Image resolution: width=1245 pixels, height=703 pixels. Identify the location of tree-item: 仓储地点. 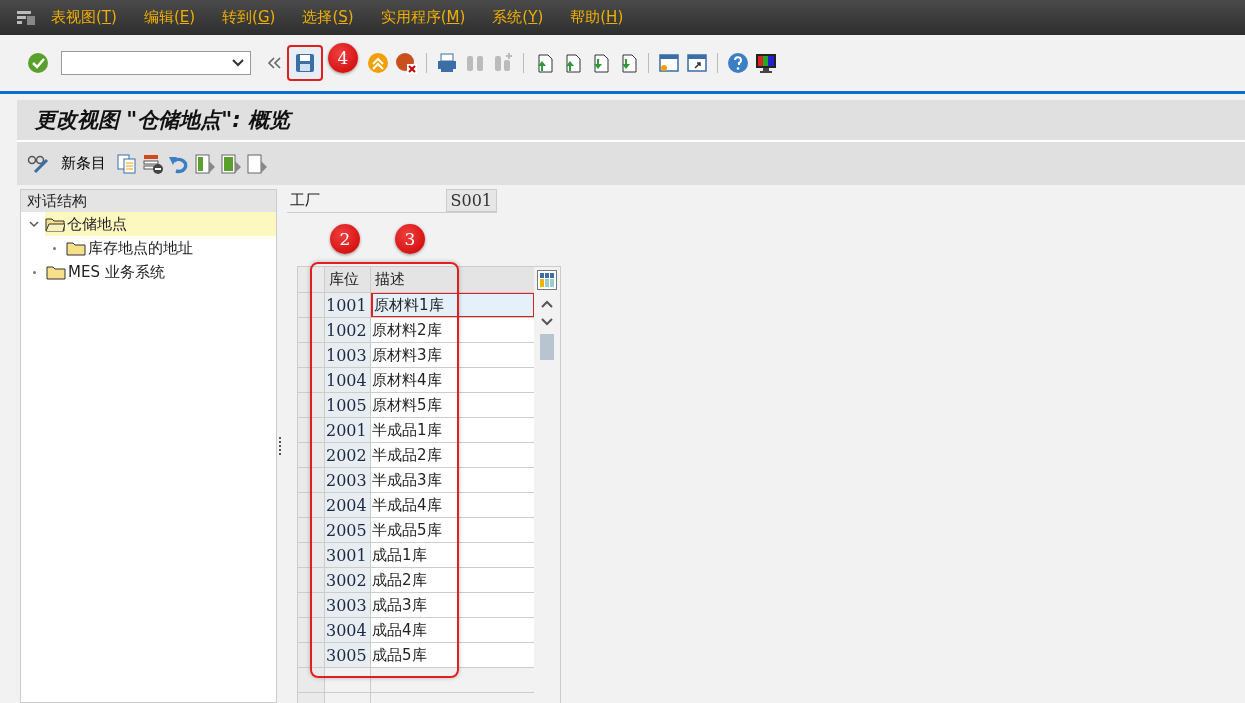
(160, 224).